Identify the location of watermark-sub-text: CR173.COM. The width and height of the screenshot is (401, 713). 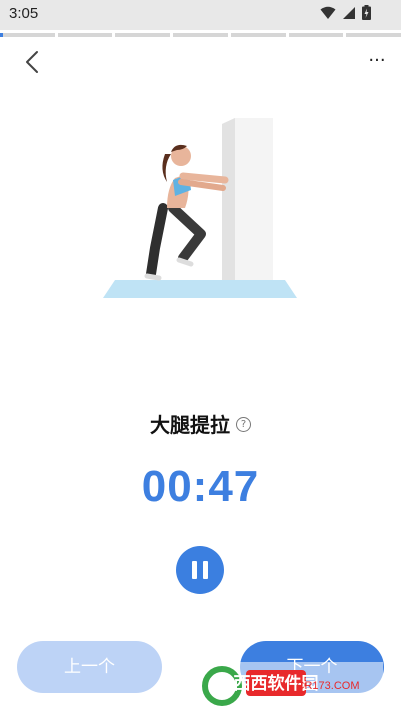
(328, 686).